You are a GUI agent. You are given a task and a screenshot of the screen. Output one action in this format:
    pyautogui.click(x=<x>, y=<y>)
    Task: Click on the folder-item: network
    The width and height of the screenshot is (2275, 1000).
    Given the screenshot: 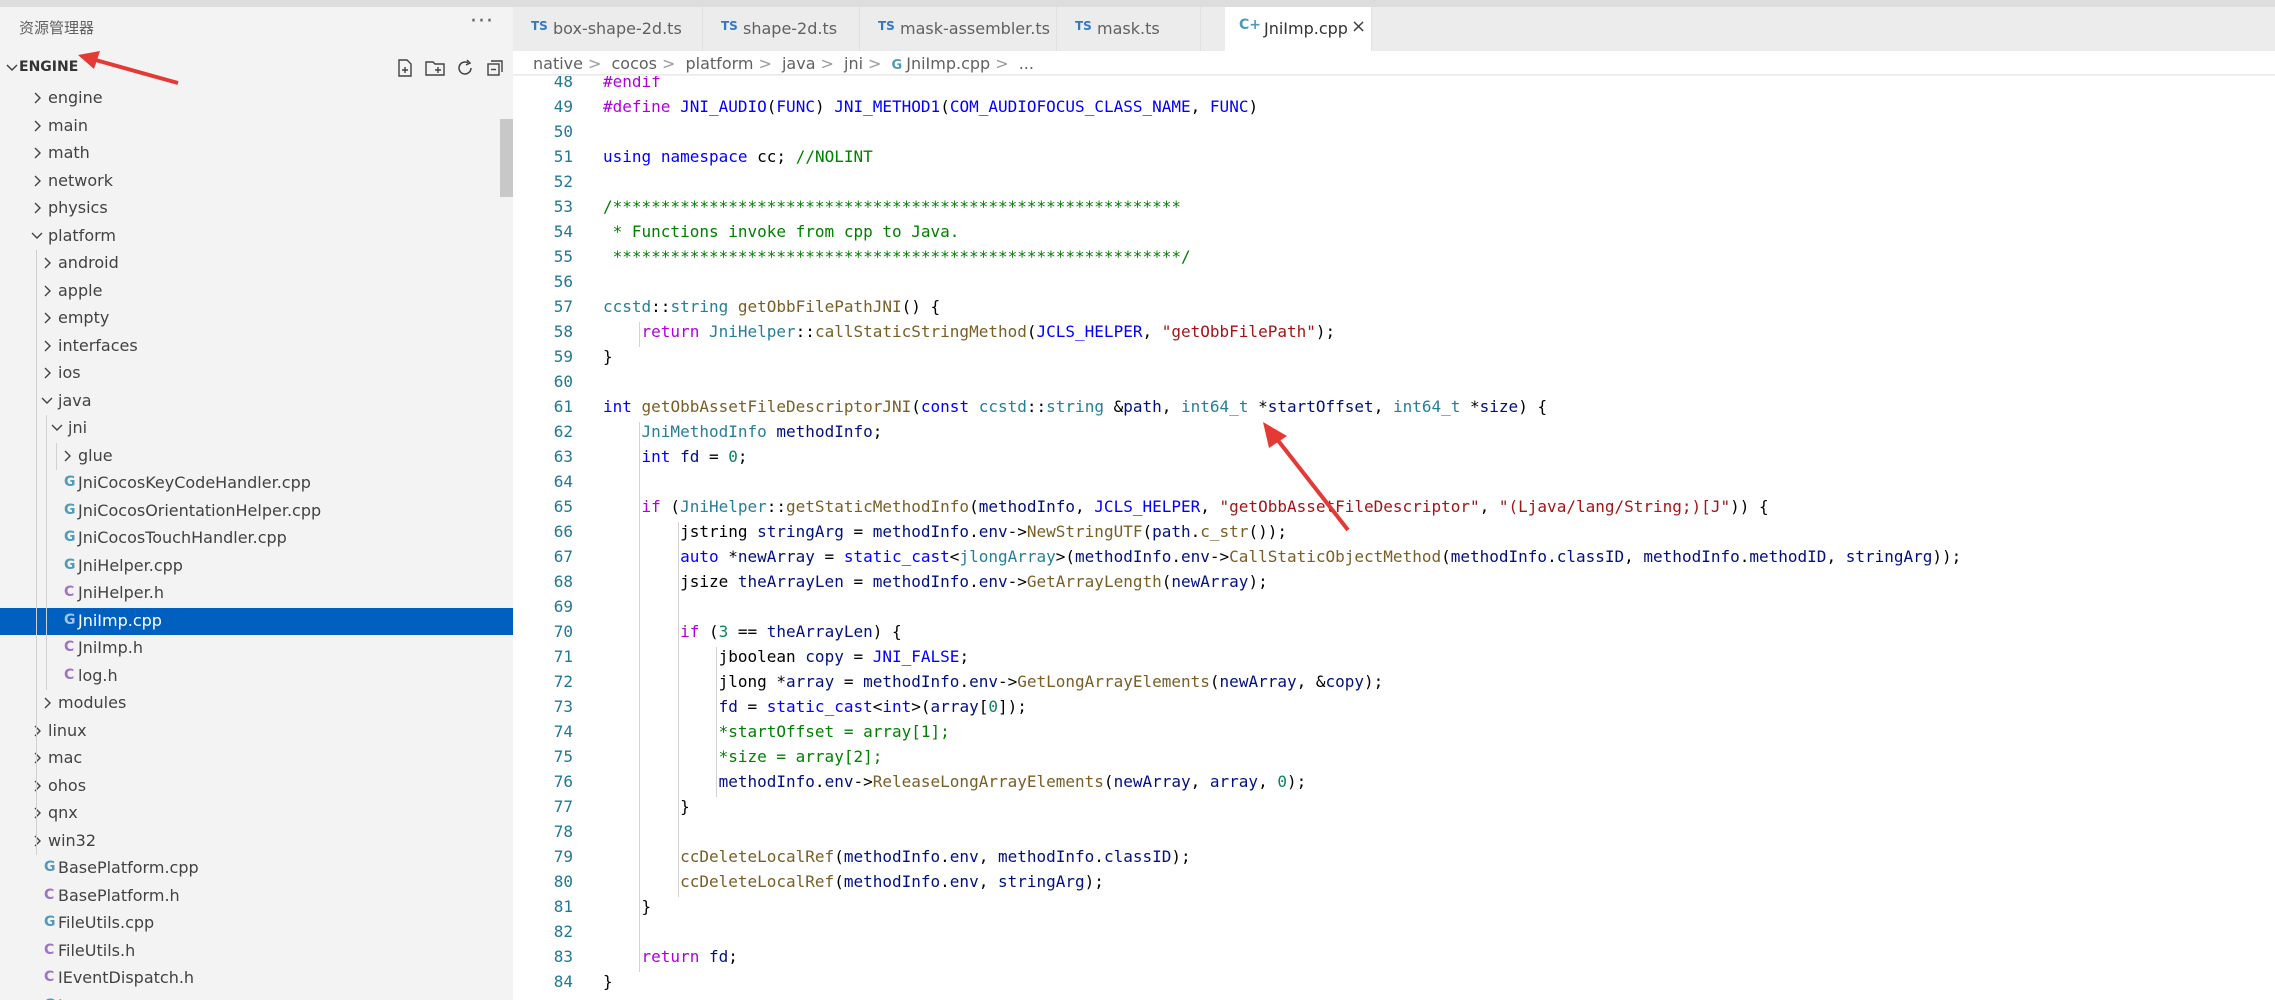 What is the action you would take?
    pyautogui.click(x=256, y=182)
    